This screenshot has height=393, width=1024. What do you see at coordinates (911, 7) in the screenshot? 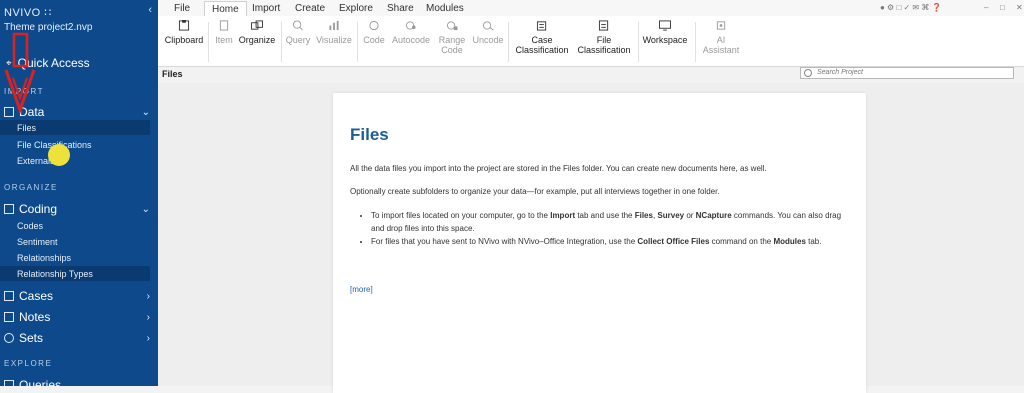
I see `window-control-icons: ● ⚙ □ ✓ ✉ ⌘ ❓` at bounding box center [911, 7].